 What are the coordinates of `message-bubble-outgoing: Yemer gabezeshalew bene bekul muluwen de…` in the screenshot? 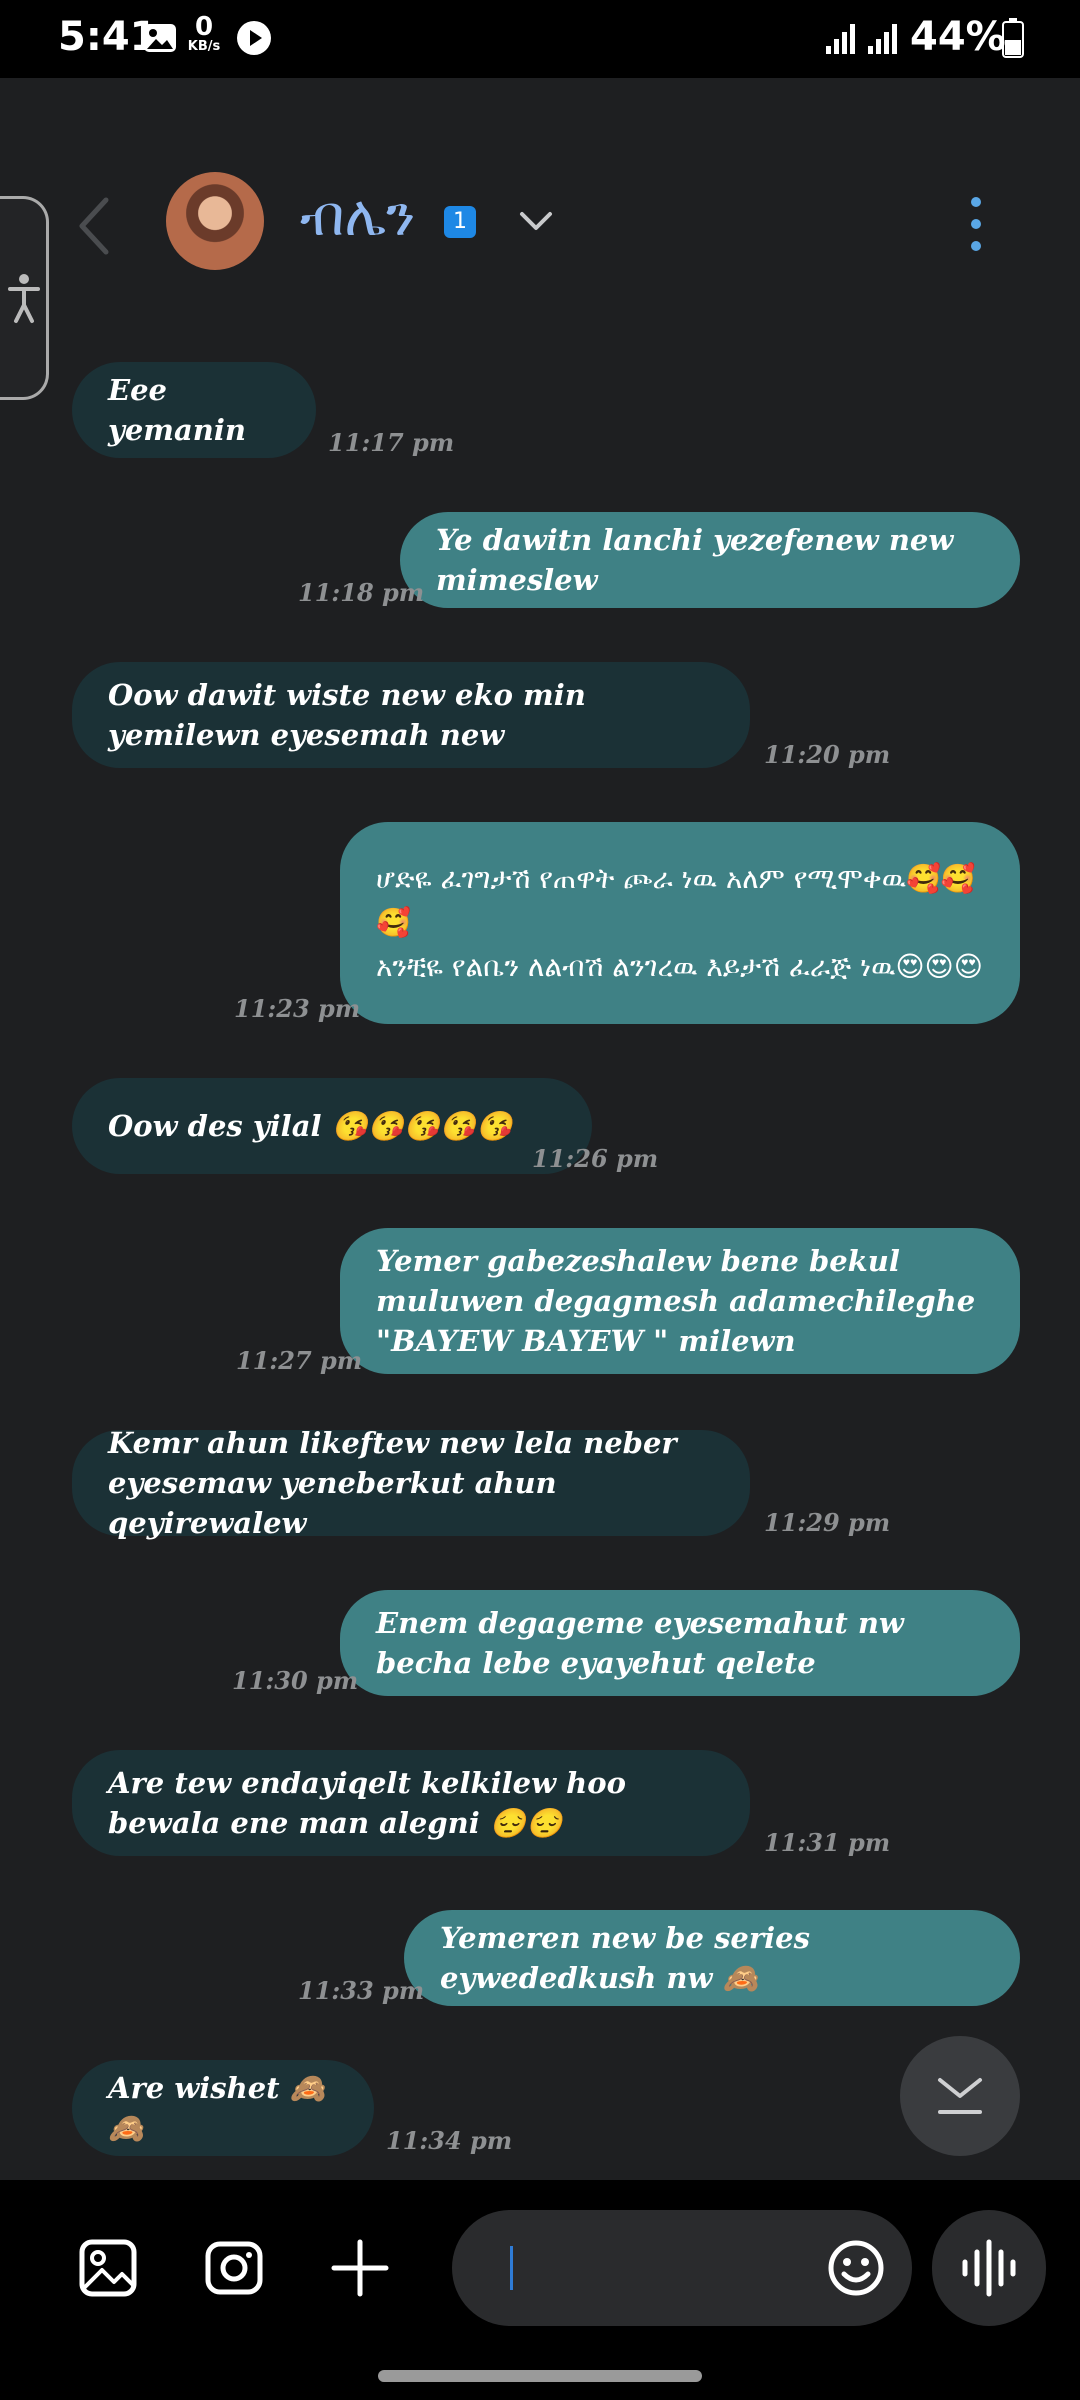 It's located at (680, 1301).